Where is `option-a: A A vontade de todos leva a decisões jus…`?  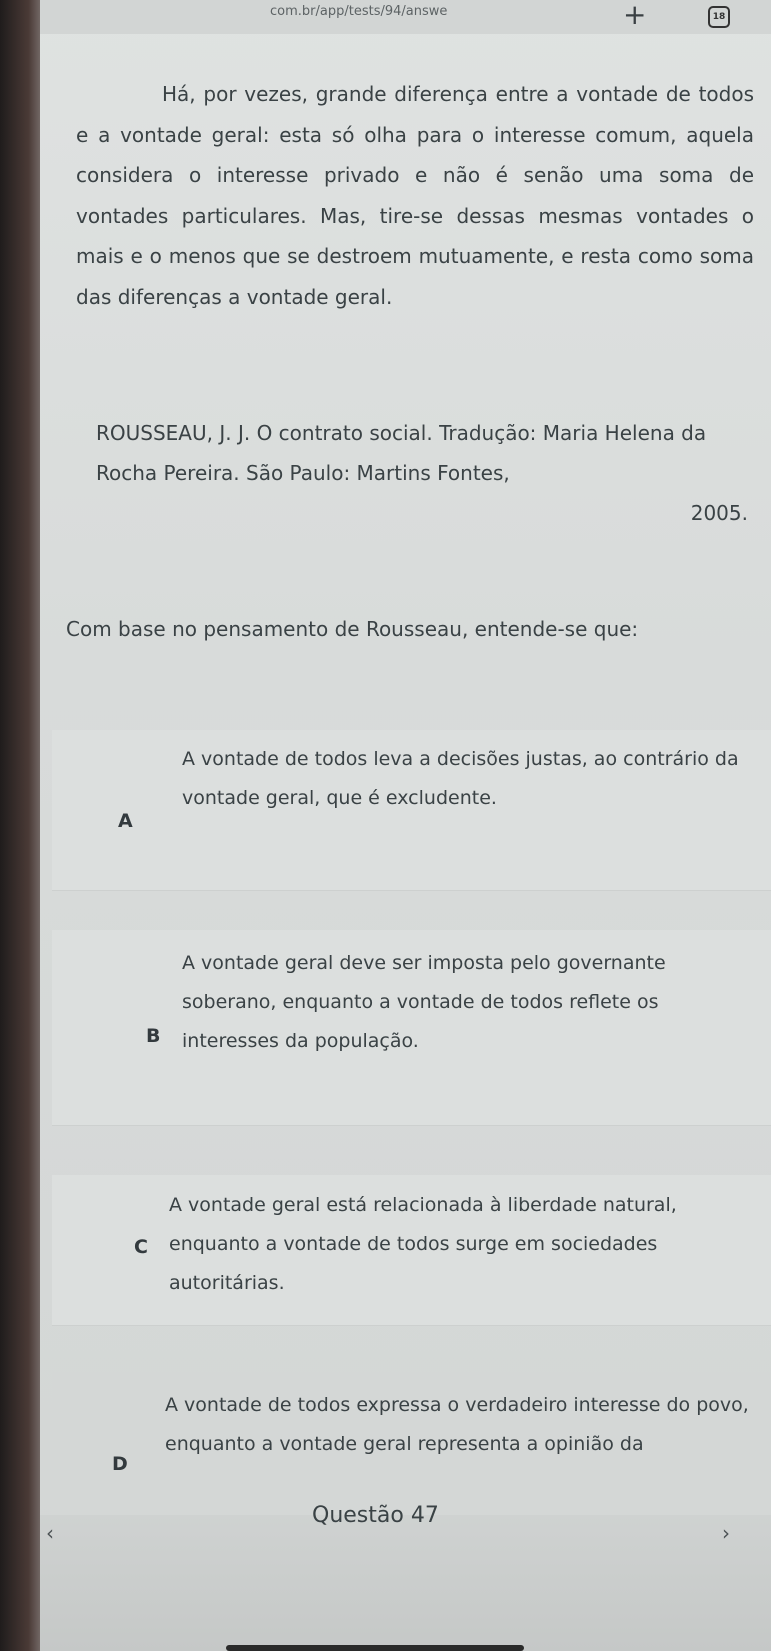 option-a: A A vontade de todos leva a decisões jus… is located at coordinates (411, 810).